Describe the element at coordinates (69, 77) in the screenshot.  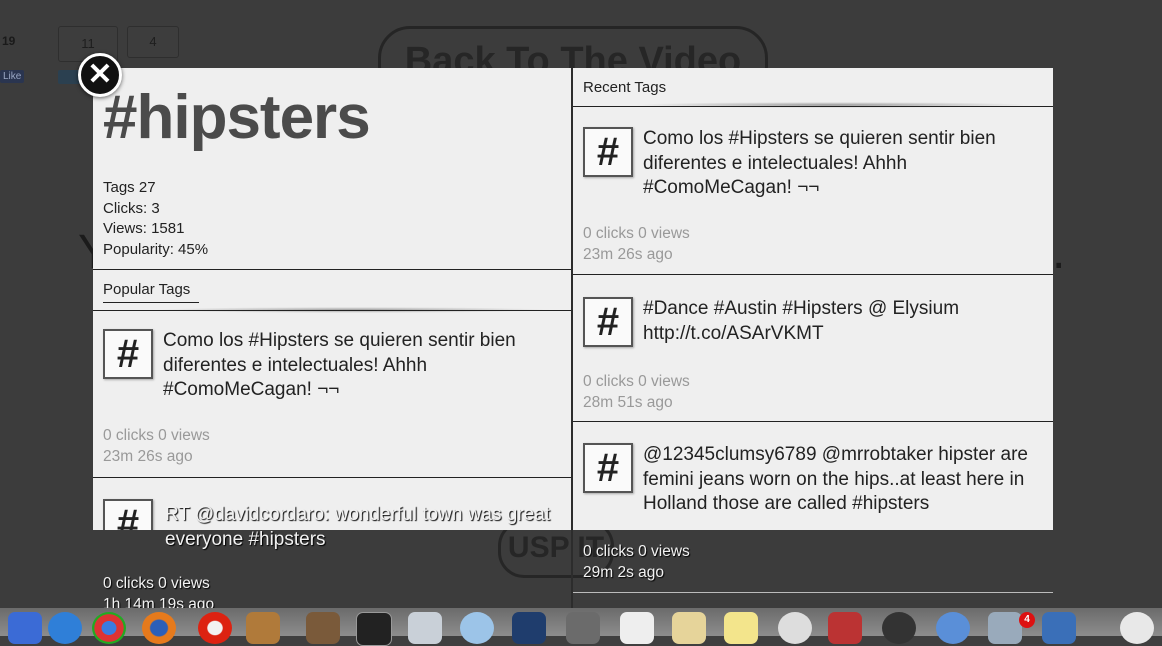
I see `twitter-icon` at that location.